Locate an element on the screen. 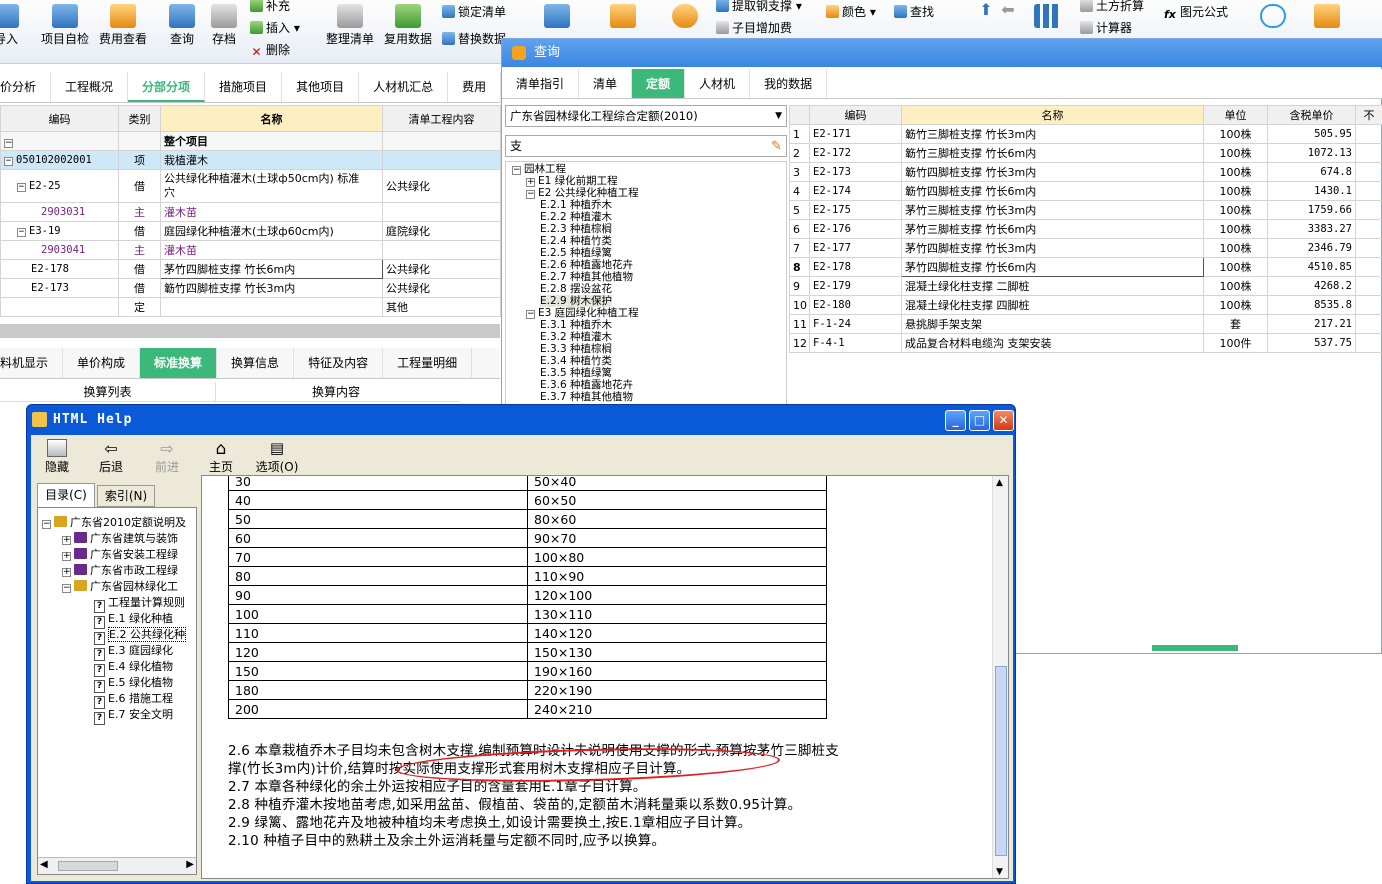 The image size is (1382, 884). tab-list: 清单 is located at coordinates (606, 83).